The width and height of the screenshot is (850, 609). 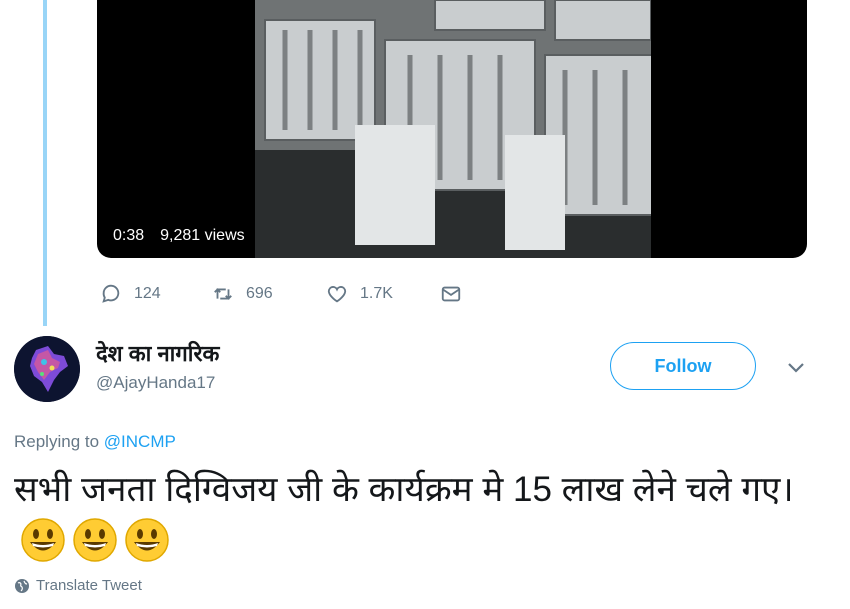 What do you see at coordinates (57, 441) in the screenshot?
I see `replying-prefix: Replying to` at bounding box center [57, 441].